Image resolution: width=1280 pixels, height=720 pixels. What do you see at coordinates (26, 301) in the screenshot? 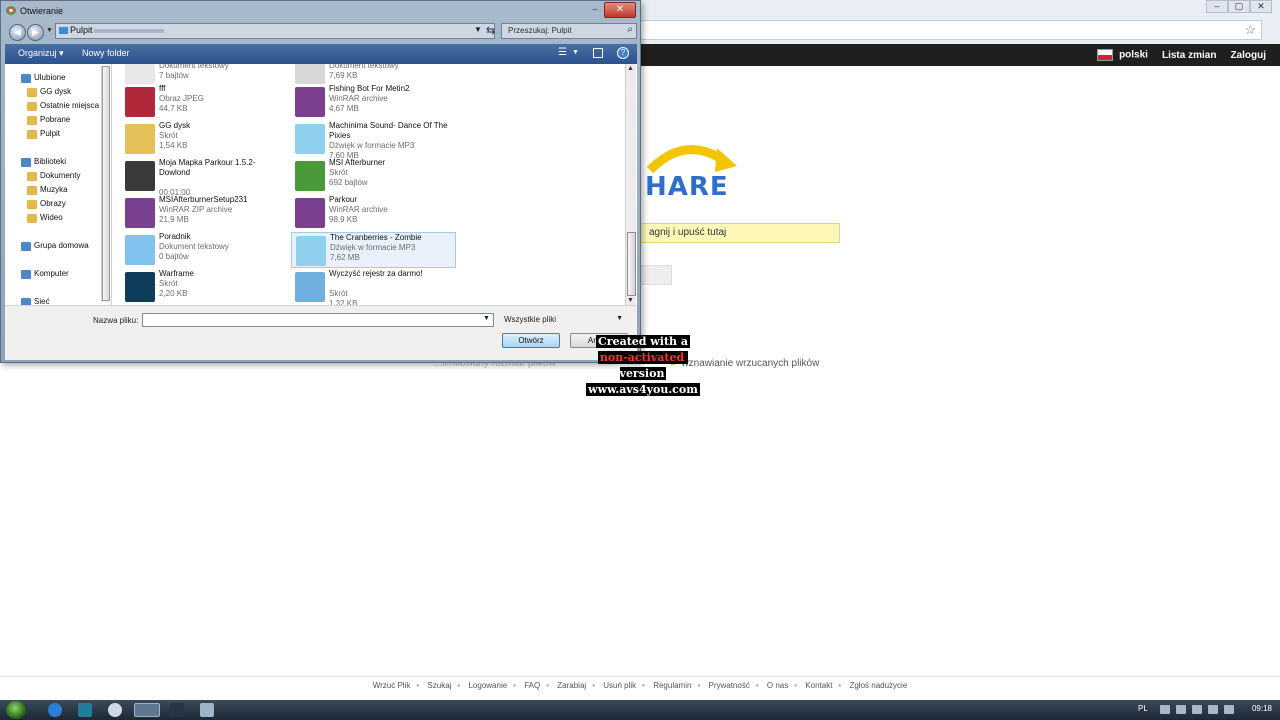
I see `network-icon` at bounding box center [26, 301].